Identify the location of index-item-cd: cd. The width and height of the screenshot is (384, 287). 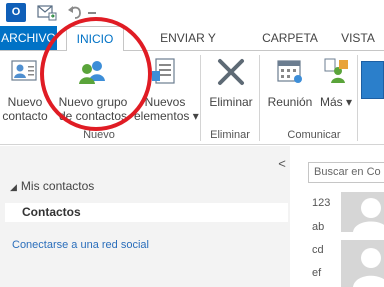
(318, 250).